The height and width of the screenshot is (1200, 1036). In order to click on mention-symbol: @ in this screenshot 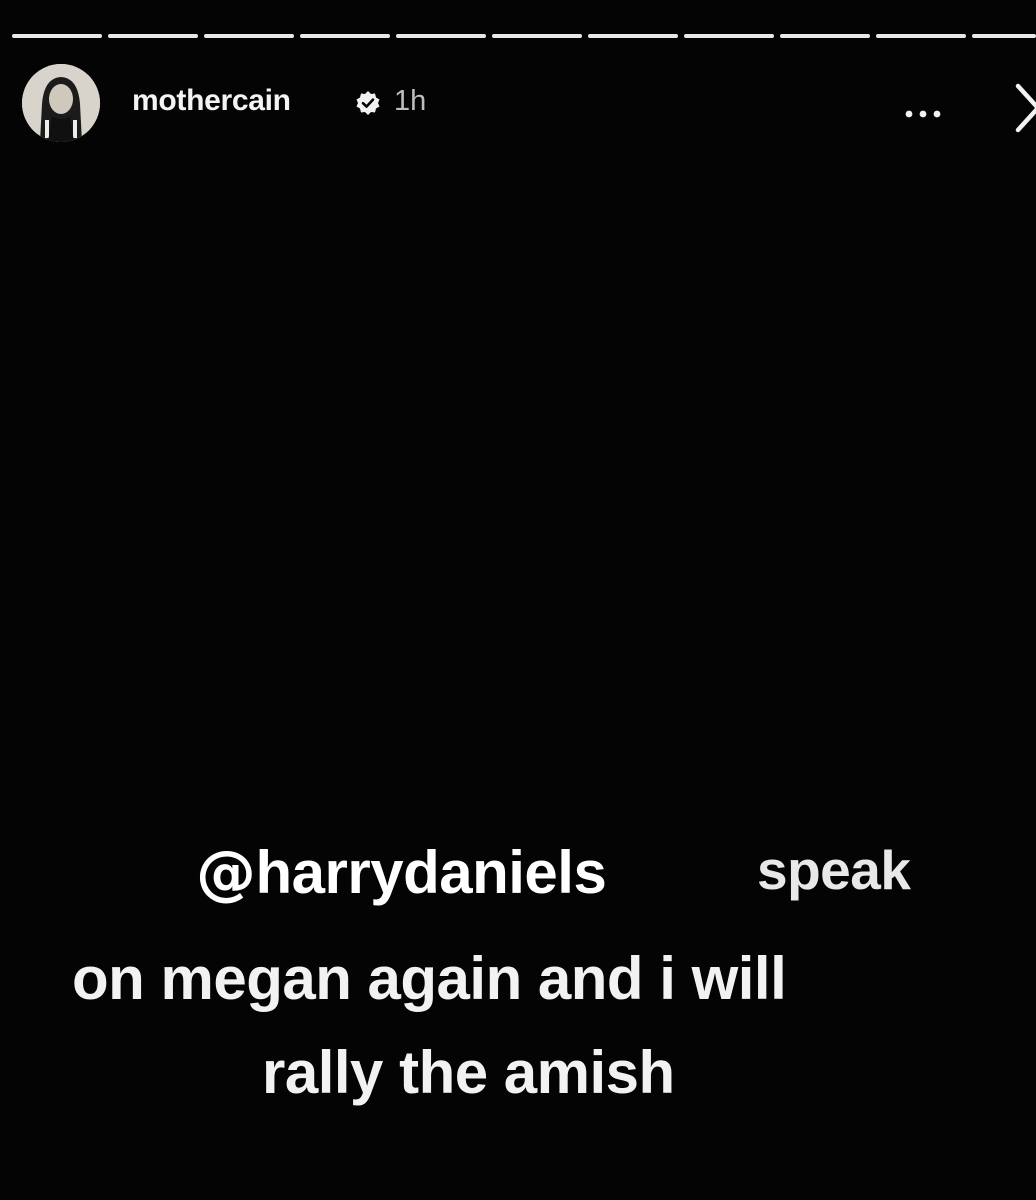, I will do `click(226, 873)`.